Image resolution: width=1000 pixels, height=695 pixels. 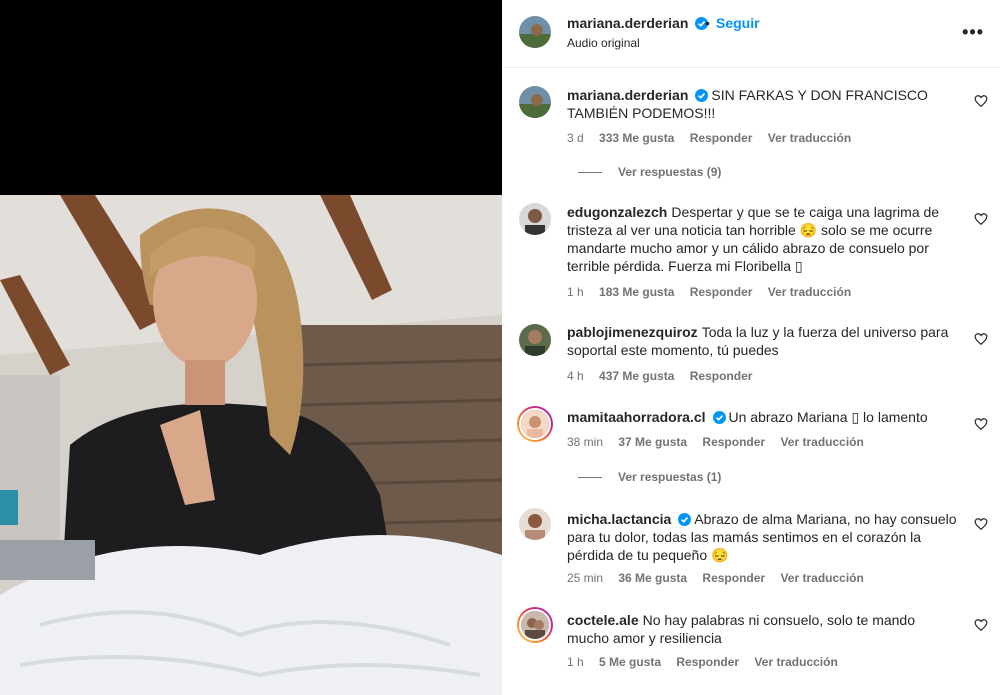 What do you see at coordinates (617, 212) in the screenshot?
I see `comment-username: edugonzalezch` at bounding box center [617, 212].